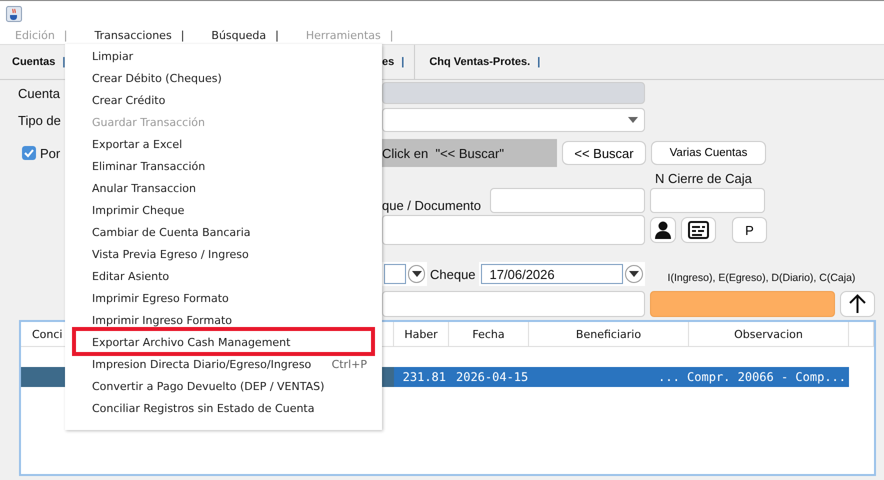 Image resolution: width=884 pixels, height=480 pixels. What do you see at coordinates (742, 304) in the screenshot?
I see `status-field` at bounding box center [742, 304].